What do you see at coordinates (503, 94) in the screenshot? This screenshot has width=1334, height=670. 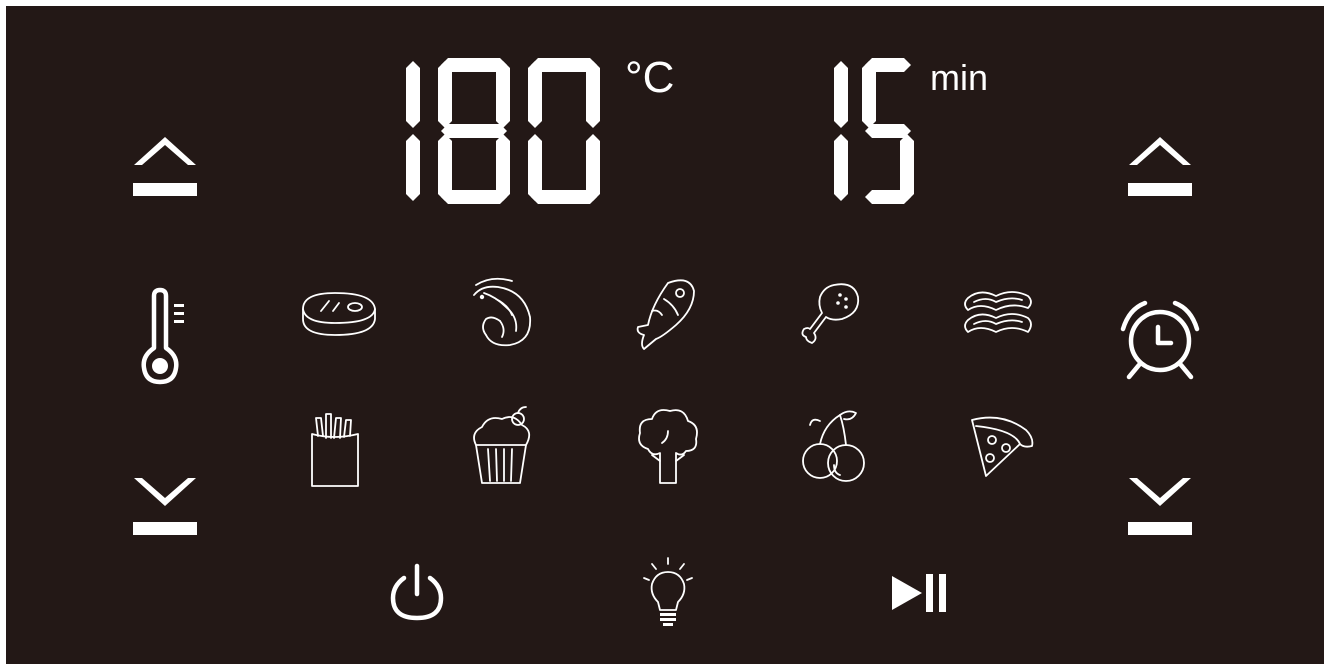 I see `temperature-digit-1-segment-b` at bounding box center [503, 94].